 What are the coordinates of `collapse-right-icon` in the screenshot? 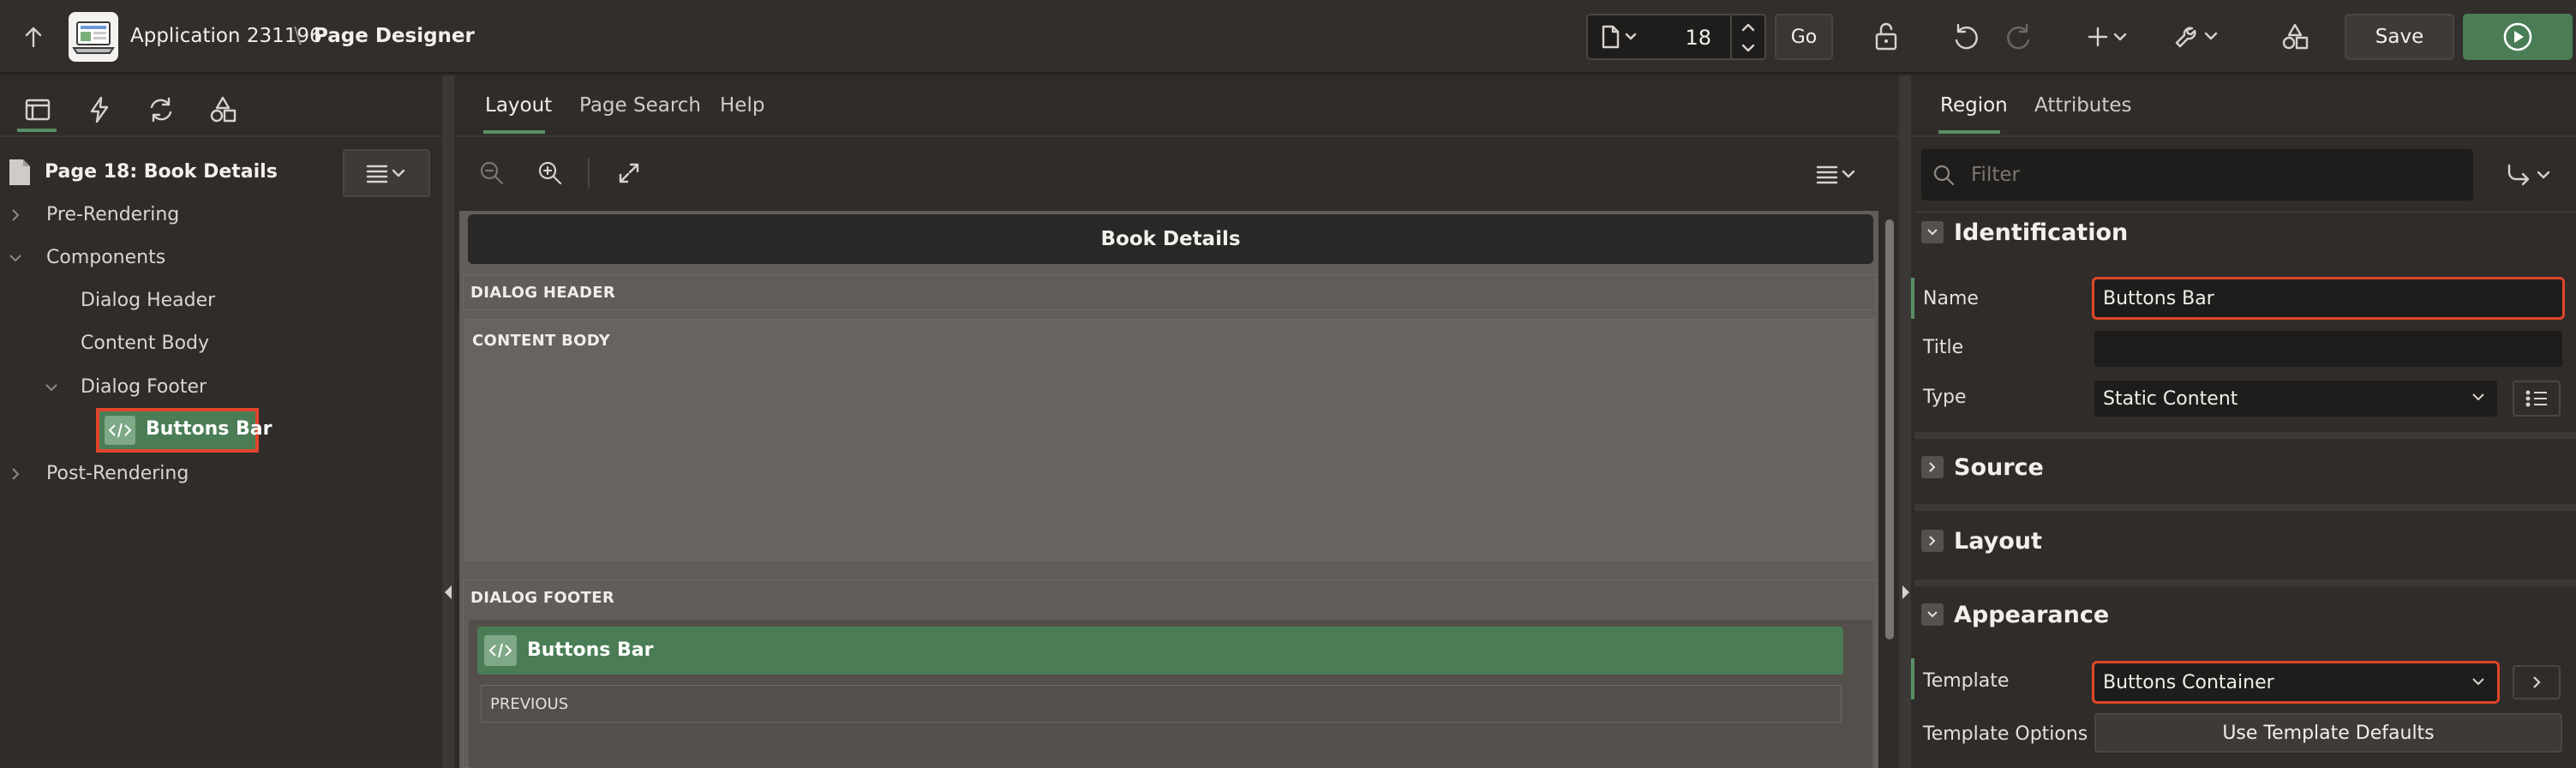 It's located at (1906, 592).